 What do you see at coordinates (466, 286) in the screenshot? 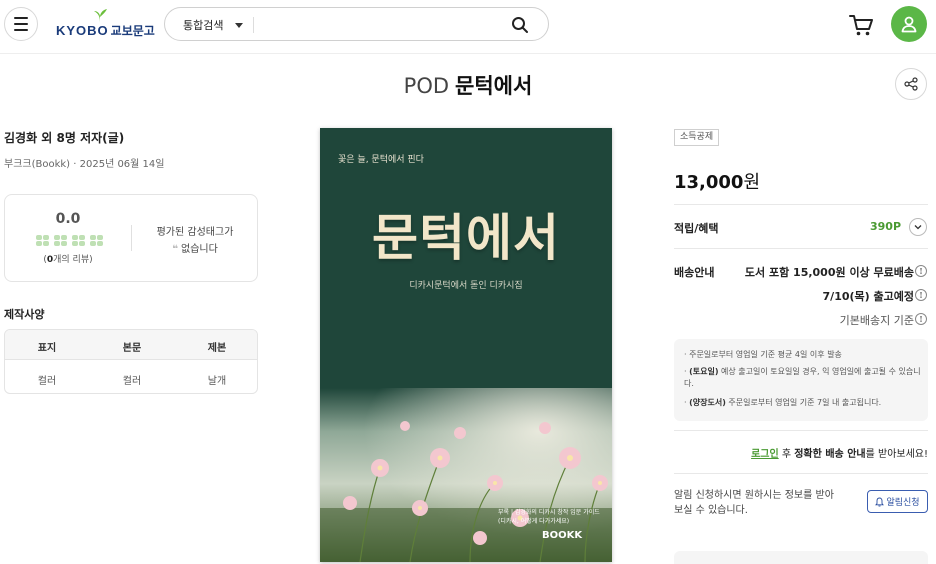
I see `cover-subtitle: 디카시문턱에서 돋인 디카시집` at bounding box center [466, 286].